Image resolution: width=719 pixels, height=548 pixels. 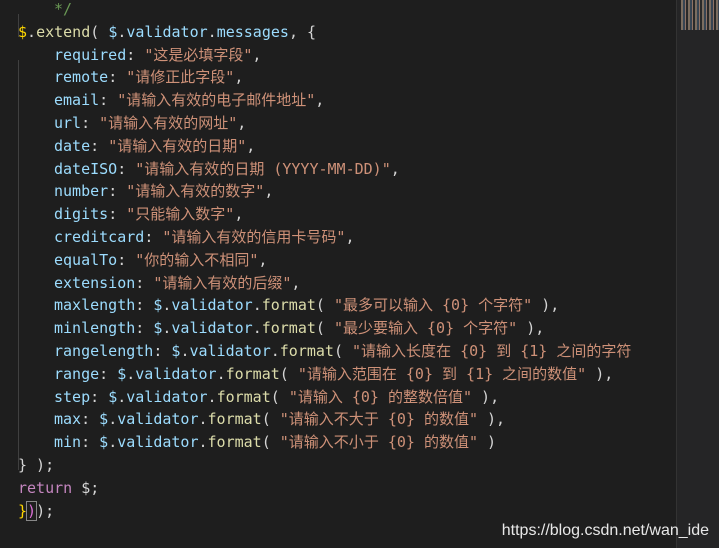 I want to click on entry-value: "请输入不大于 {0} 的数值", so click(x=378, y=419).